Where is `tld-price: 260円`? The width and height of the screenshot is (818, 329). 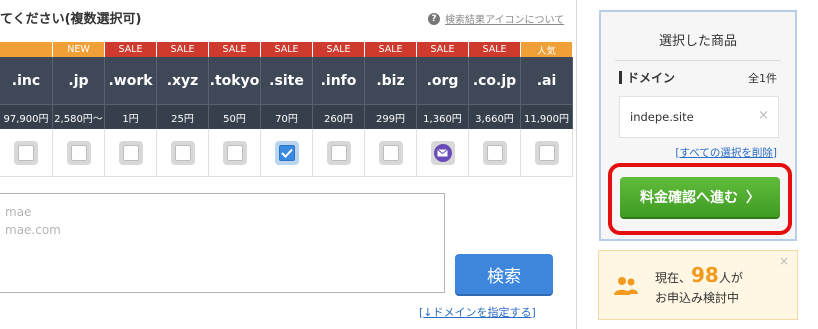
tld-price: 260円 is located at coordinates (339, 116).